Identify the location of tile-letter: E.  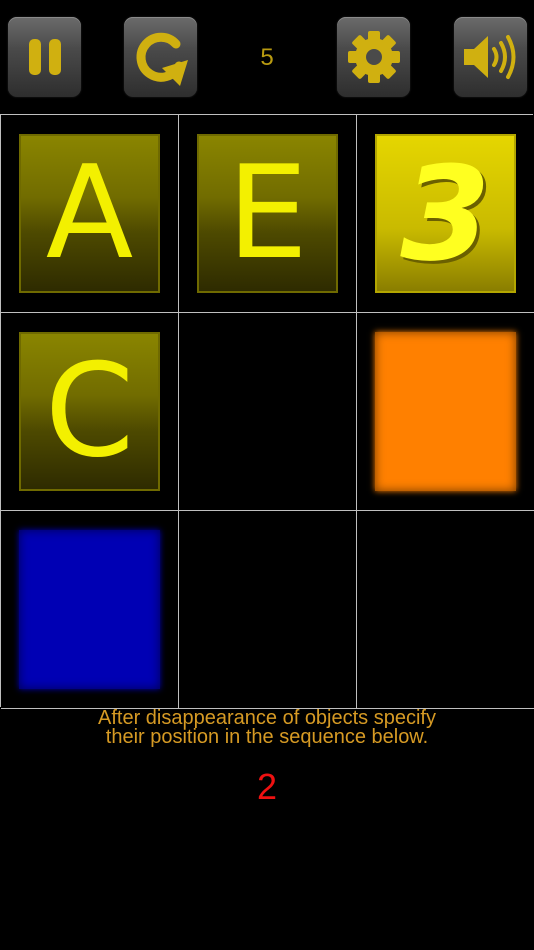
(267, 213).